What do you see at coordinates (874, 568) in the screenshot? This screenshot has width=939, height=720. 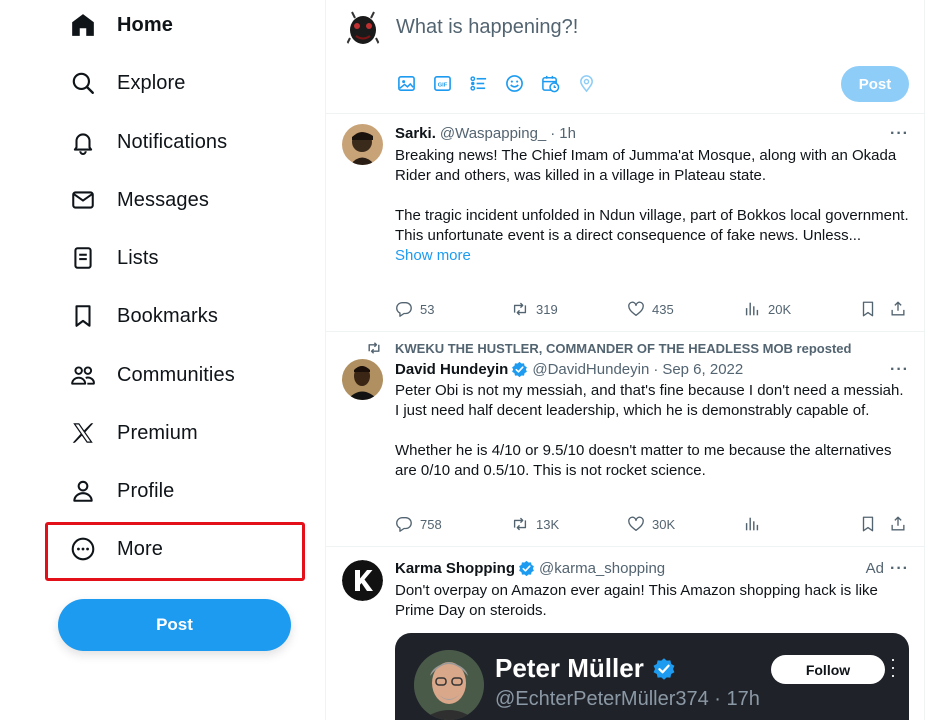 I see `ad-label: Ad` at bounding box center [874, 568].